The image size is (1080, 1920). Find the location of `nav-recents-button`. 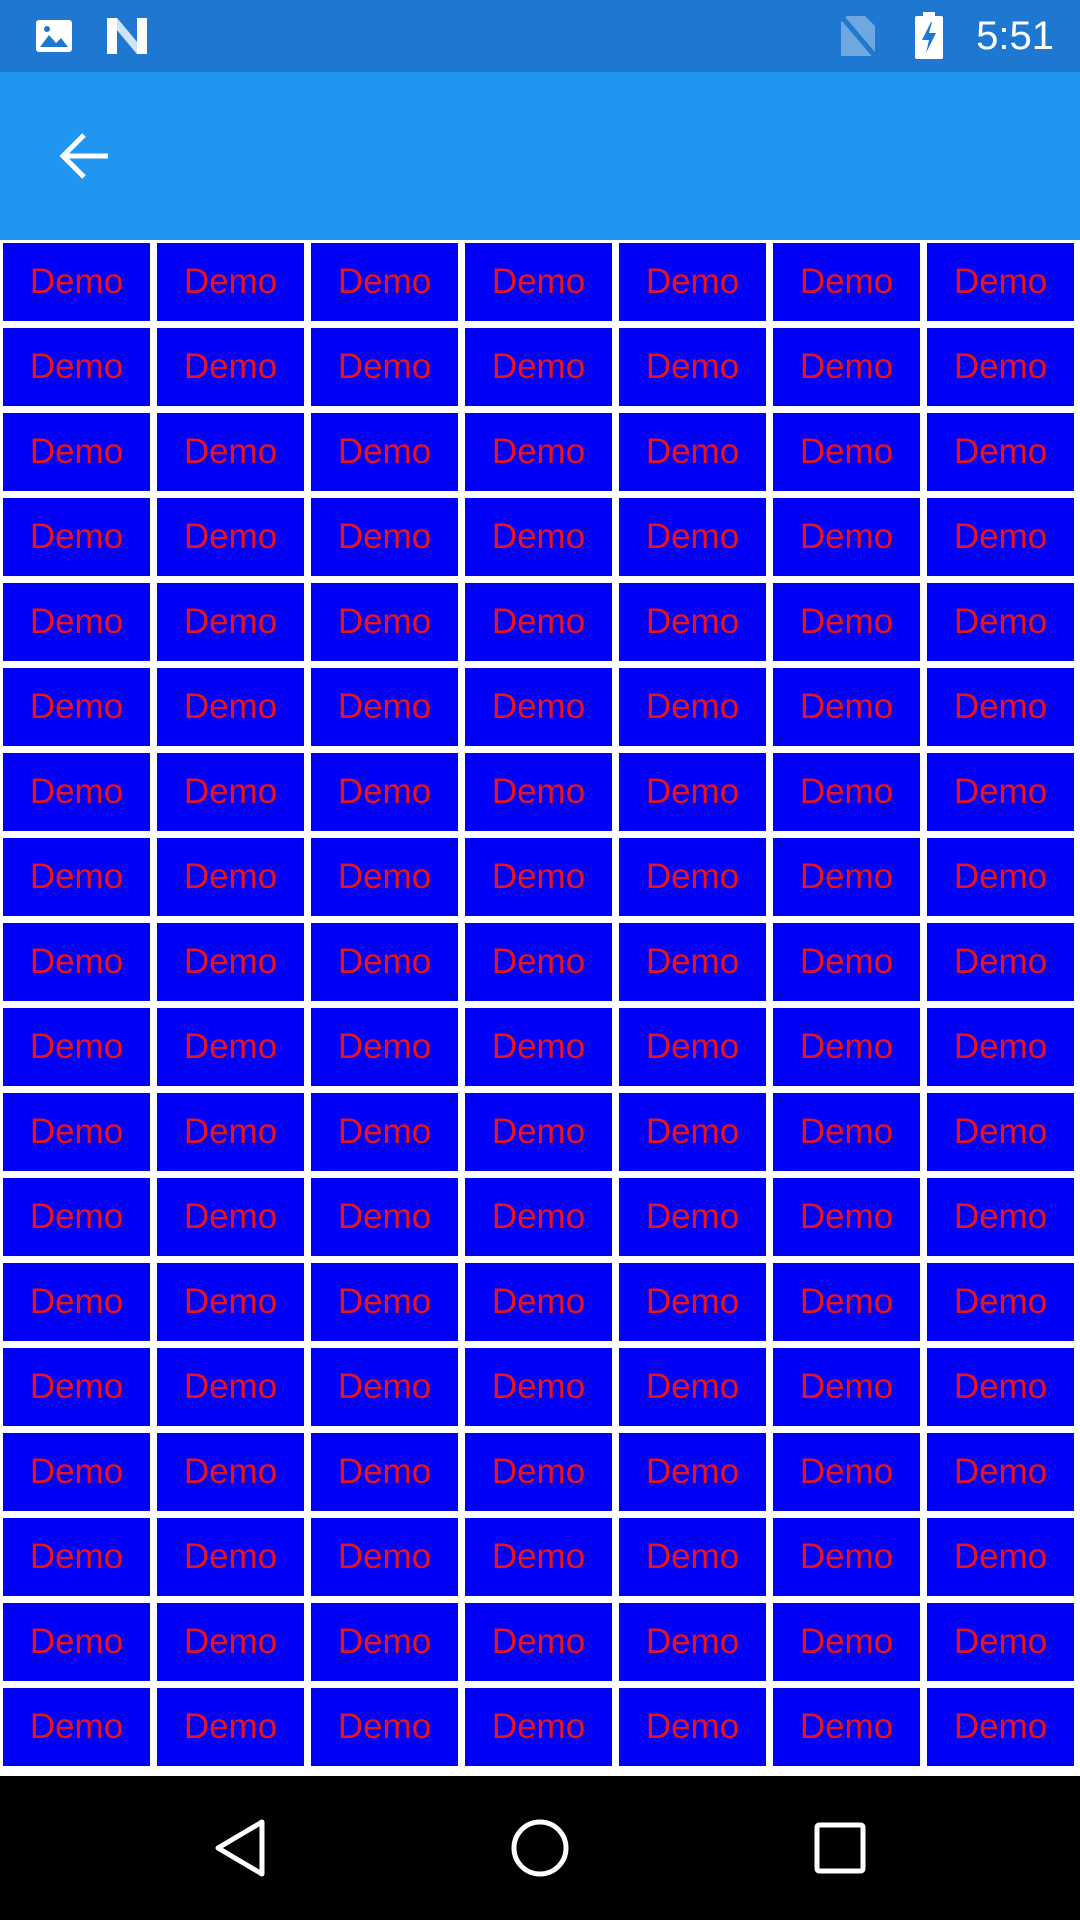

nav-recents-button is located at coordinates (840, 1848).